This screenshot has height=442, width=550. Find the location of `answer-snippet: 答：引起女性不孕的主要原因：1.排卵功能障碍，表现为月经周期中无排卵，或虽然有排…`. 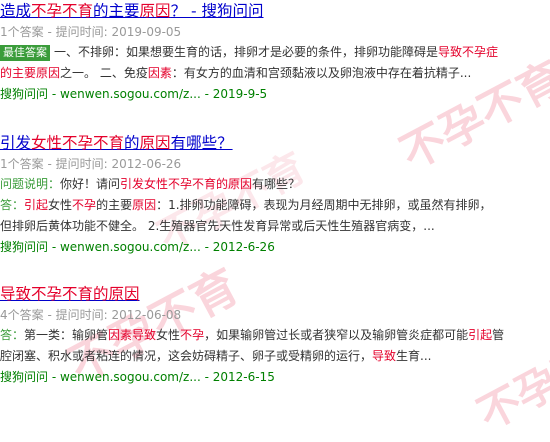

answer-snippet: 答：引起女性不孕的主要原因：1.排卵功能障碍，表现为月经周期中无排卵，或虽然有排… is located at coordinates (246, 205).